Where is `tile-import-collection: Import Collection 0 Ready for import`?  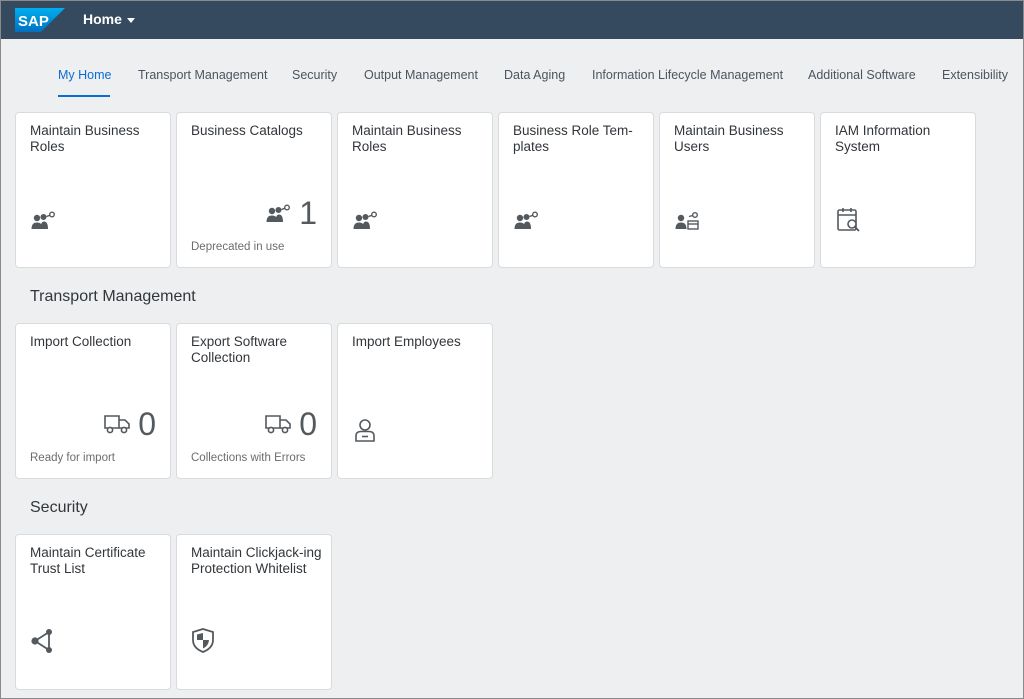 tile-import-collection: Import Collection 0 Ready for import is located at coordinates (93, 401).